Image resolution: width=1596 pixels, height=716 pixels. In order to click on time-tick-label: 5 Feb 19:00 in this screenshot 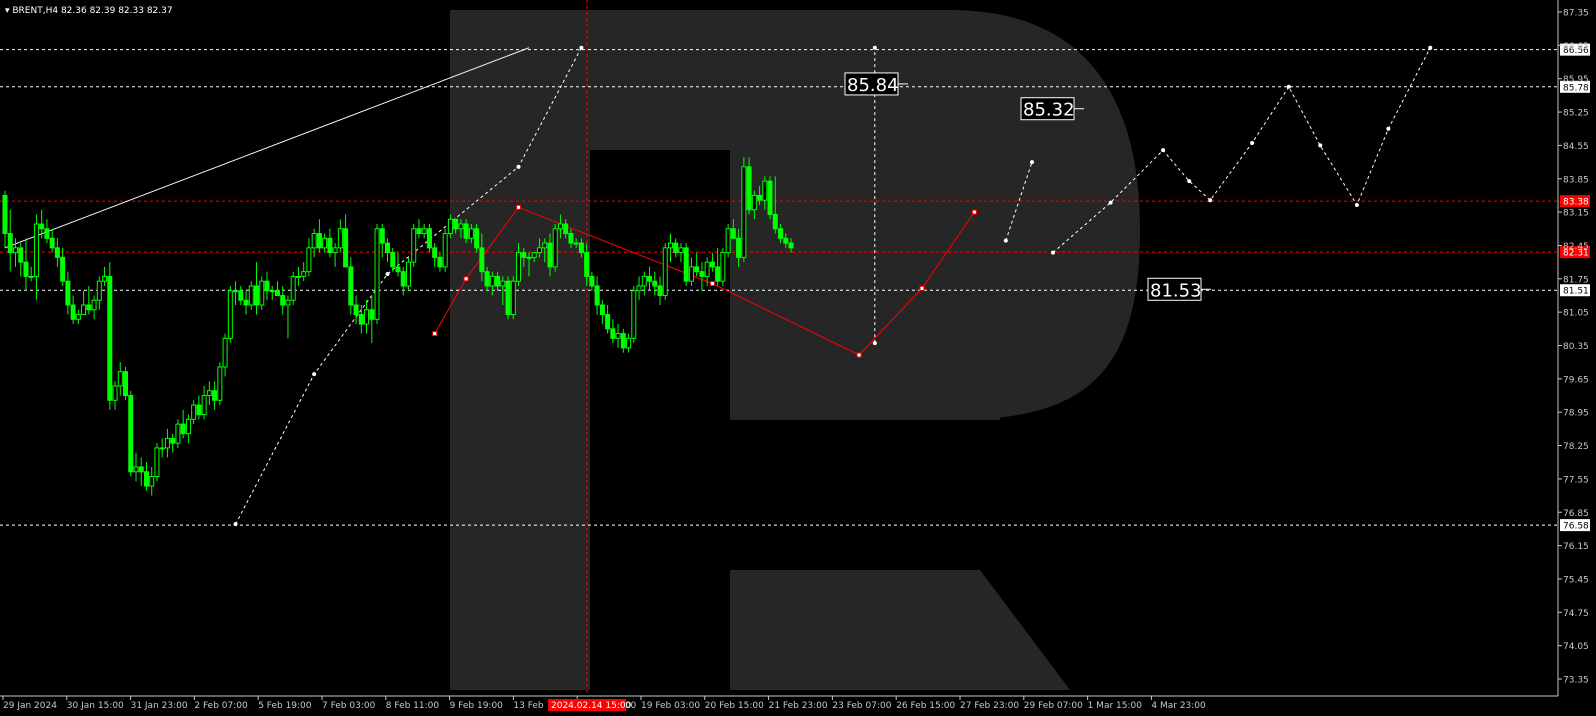, I will do `click(285, 706)`.